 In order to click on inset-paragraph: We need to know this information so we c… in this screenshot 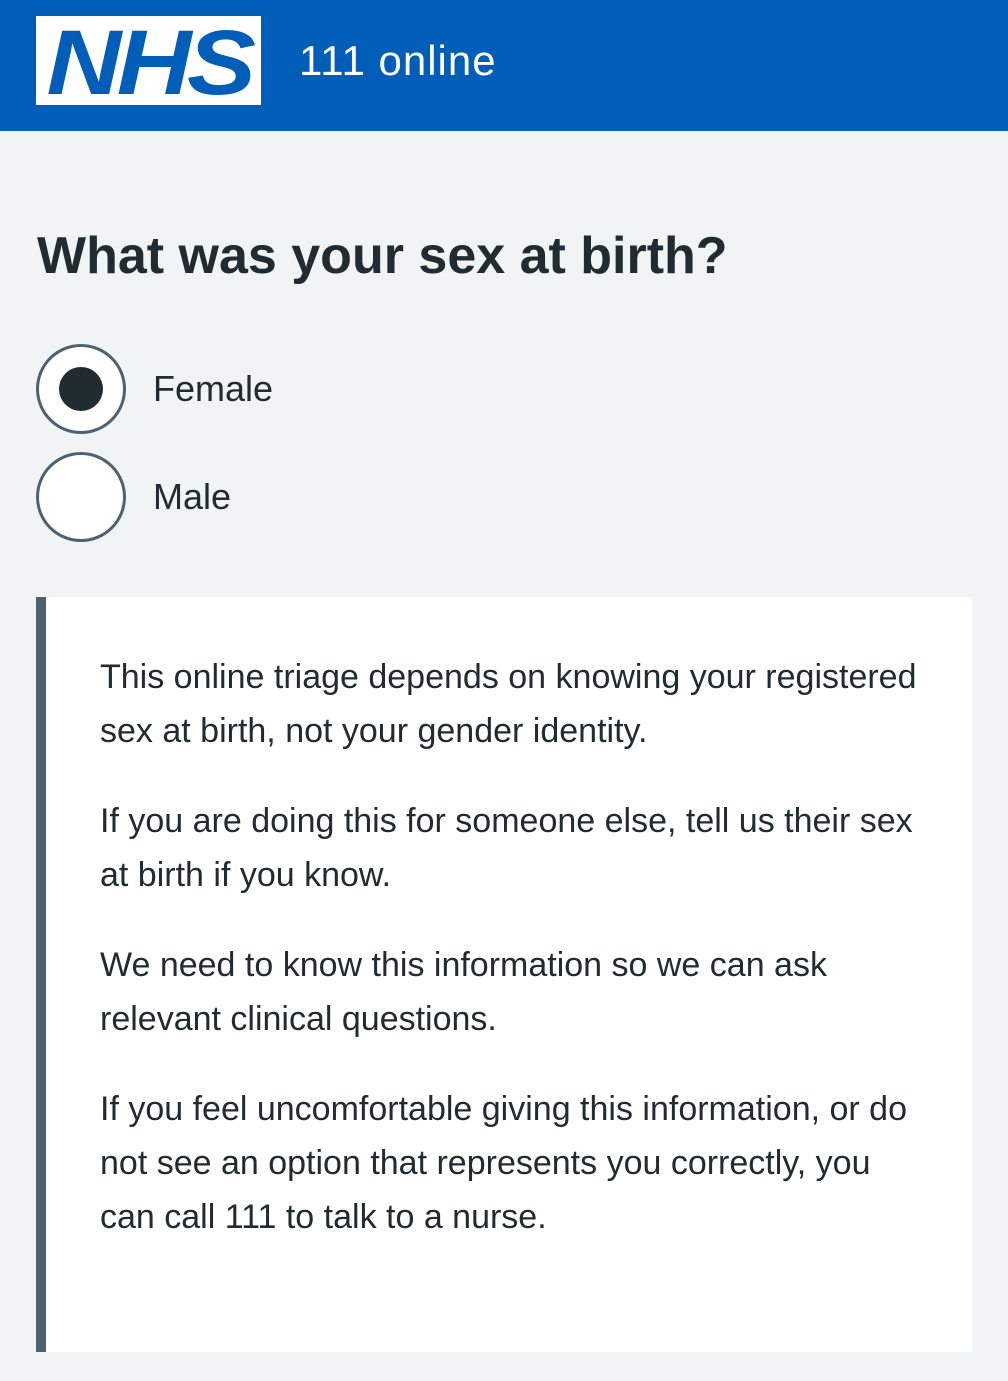, I will do `click(463, 992)`.